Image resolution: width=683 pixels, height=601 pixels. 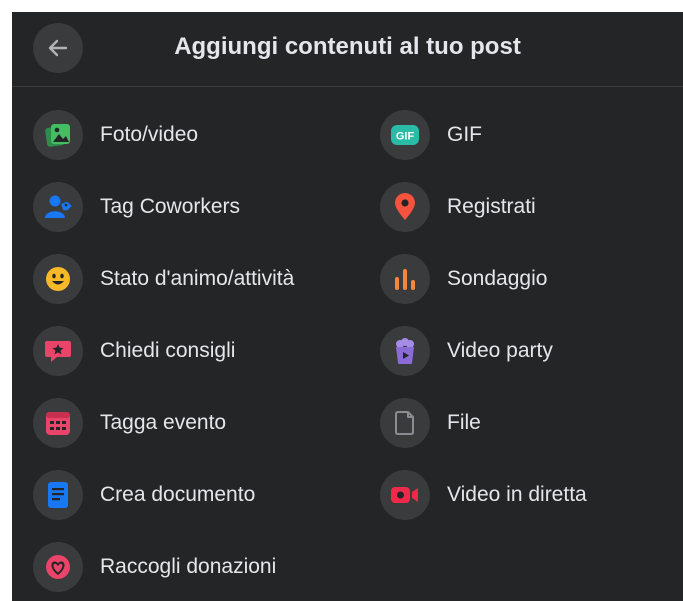 I want to click on panel-header: Aggiungi contenuti al tuo post, so click(x=347, y=49).